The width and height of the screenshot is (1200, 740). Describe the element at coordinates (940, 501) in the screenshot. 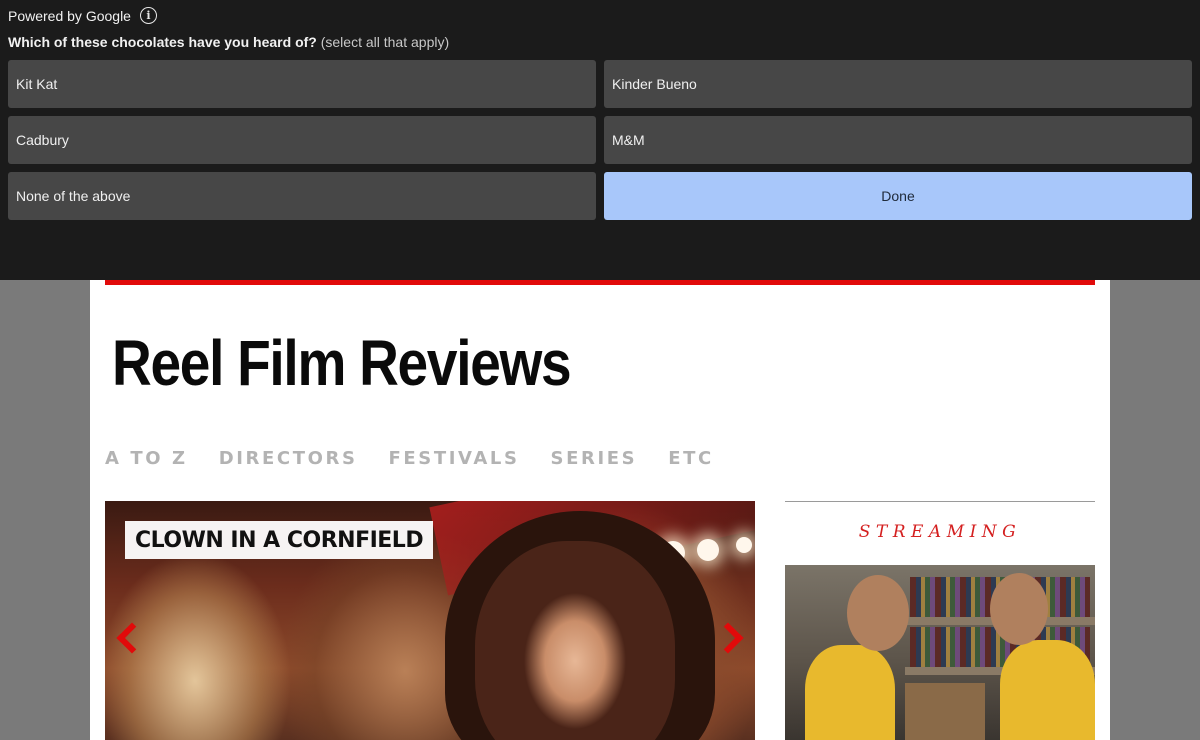

I see `sidebar-divider` at that location.